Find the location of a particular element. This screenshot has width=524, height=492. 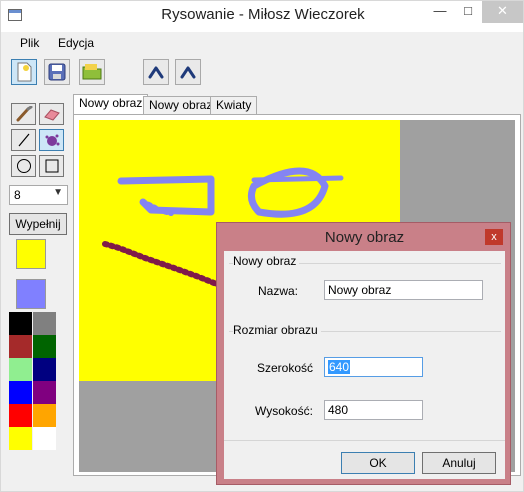

tab-nowy-obraz-2: Nowy obraz is located at coordinates (181, 105).